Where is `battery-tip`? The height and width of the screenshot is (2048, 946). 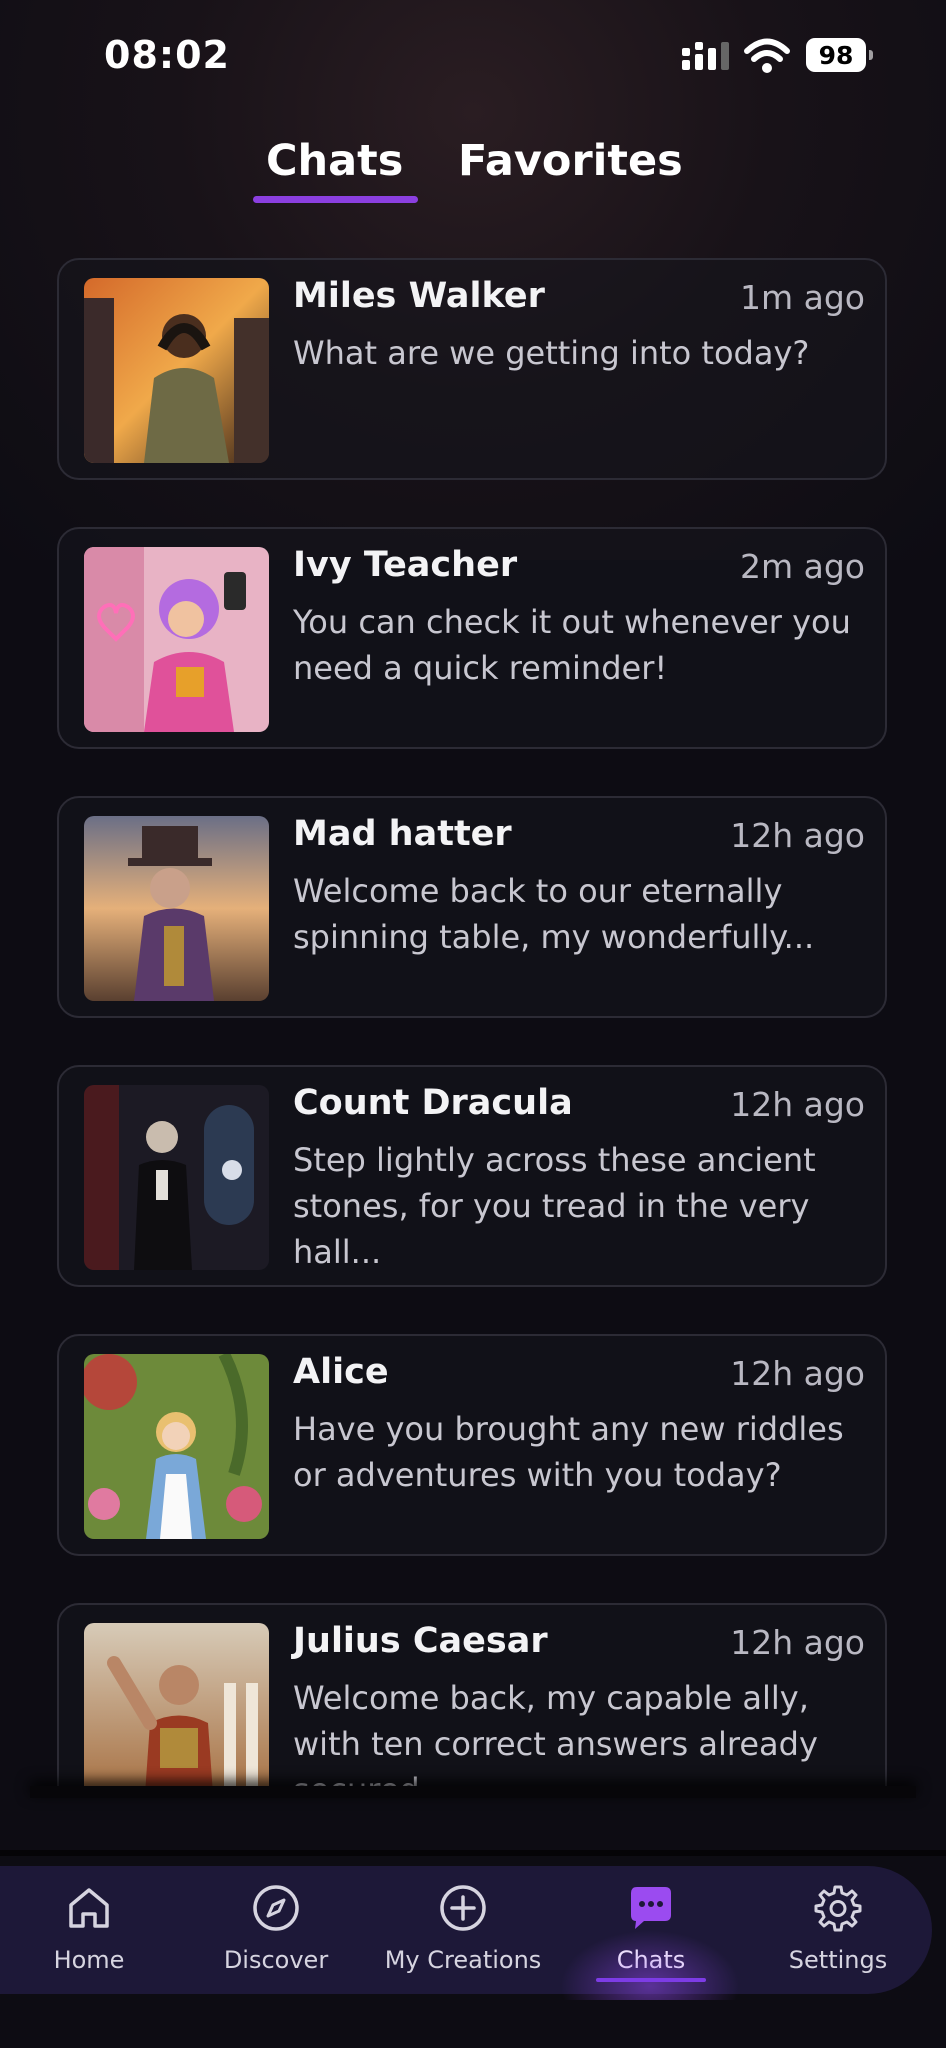
battery-tip is located at coordinates (871, 55).